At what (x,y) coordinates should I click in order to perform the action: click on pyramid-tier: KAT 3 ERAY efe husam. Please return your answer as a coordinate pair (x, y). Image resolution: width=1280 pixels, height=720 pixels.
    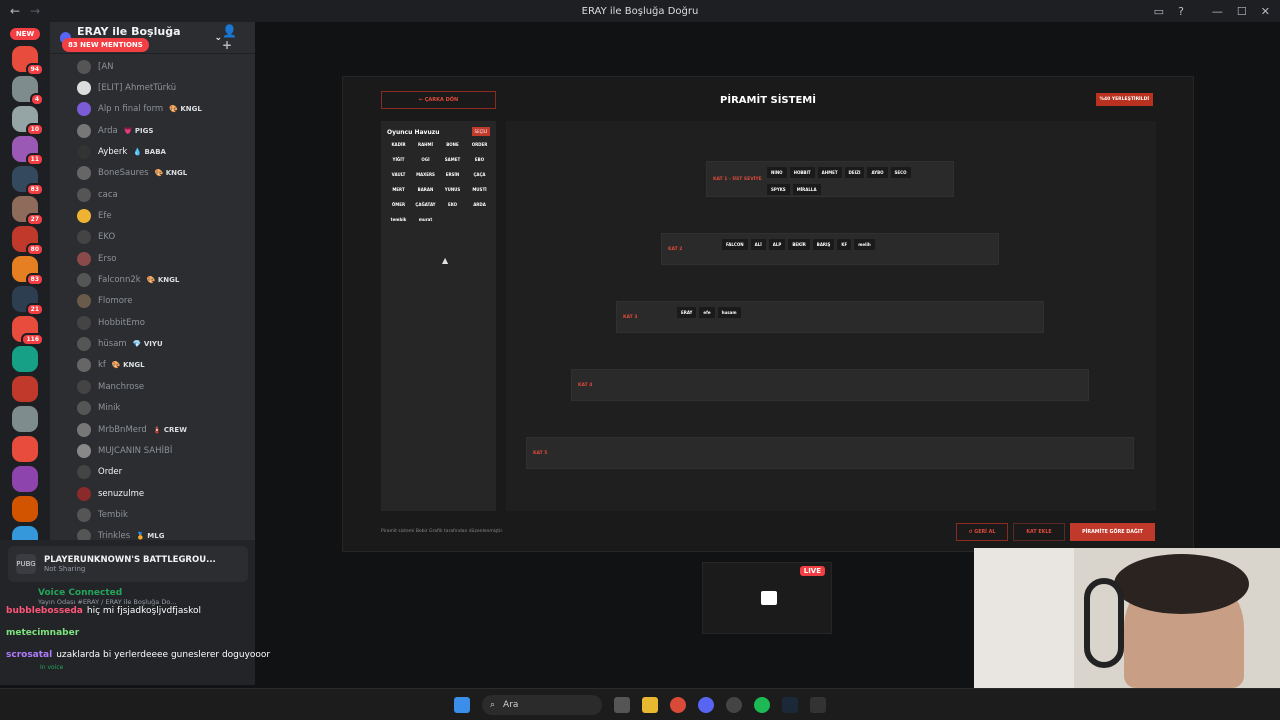
    Looking at the image, I should click on (830, 317).